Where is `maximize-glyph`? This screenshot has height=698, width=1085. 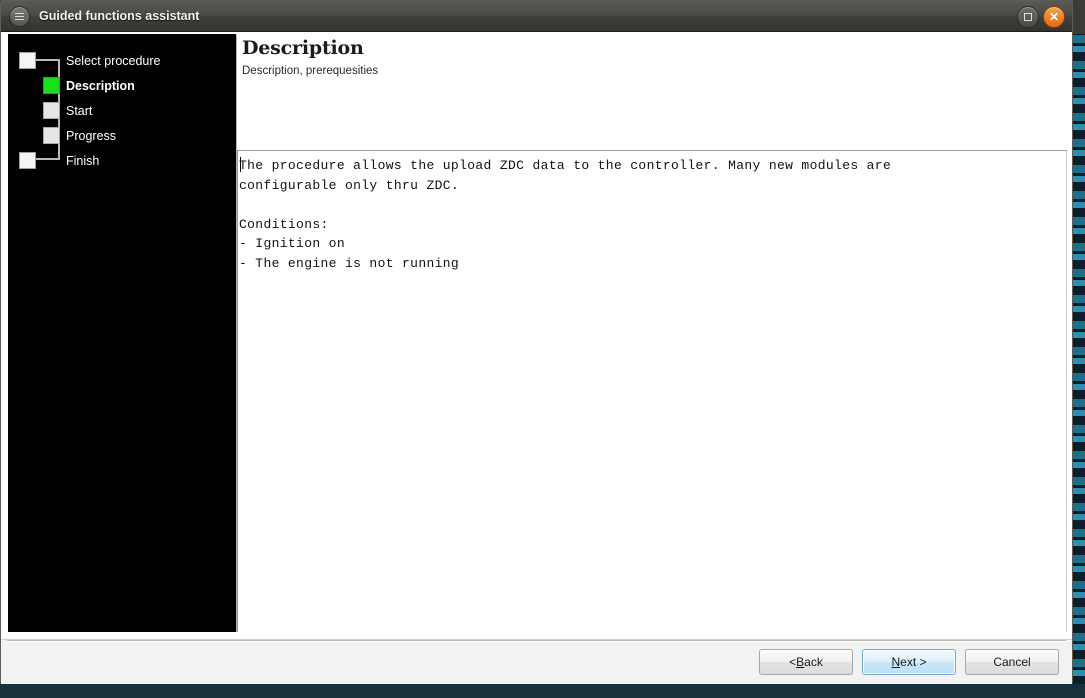 maximize-glyph is located at coordinates (1028, 17).